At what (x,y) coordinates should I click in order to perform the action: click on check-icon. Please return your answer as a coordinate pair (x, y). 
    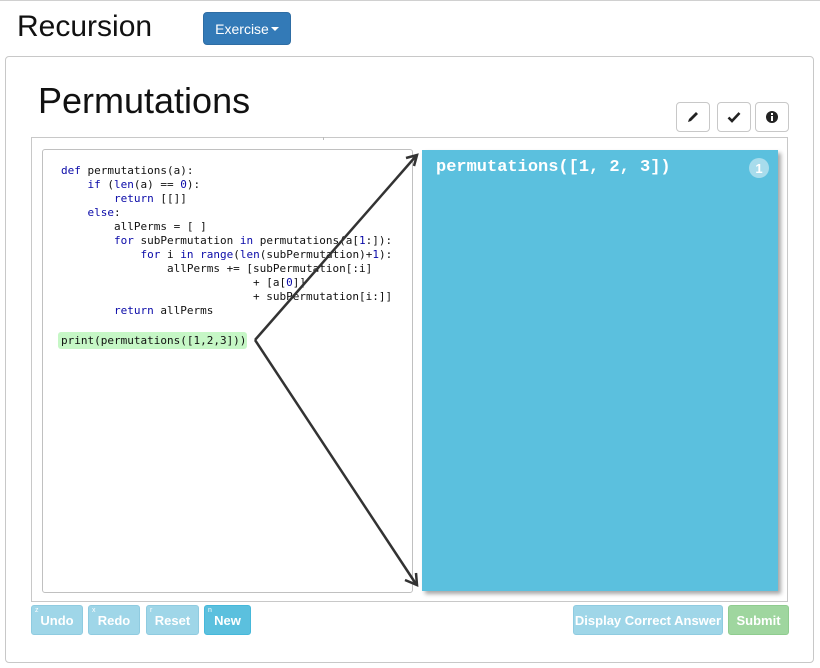
    Looking at the image, I should click on (734, 117).